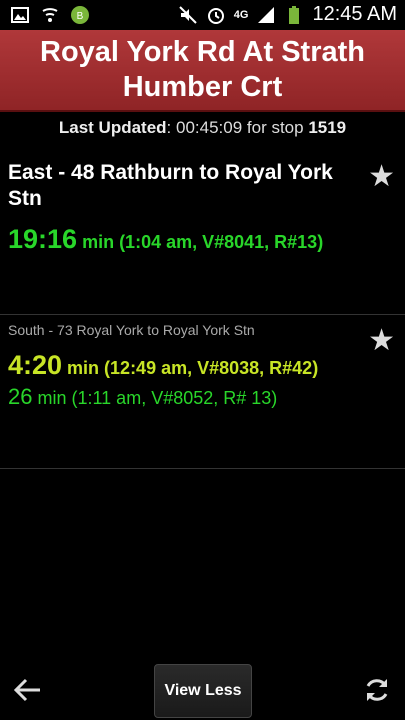 The width and height of the screenshot is (405, 720). I want to click on arrival-time: 26 min (1:11 am, V#8052, R# 13), so click(142, 397).